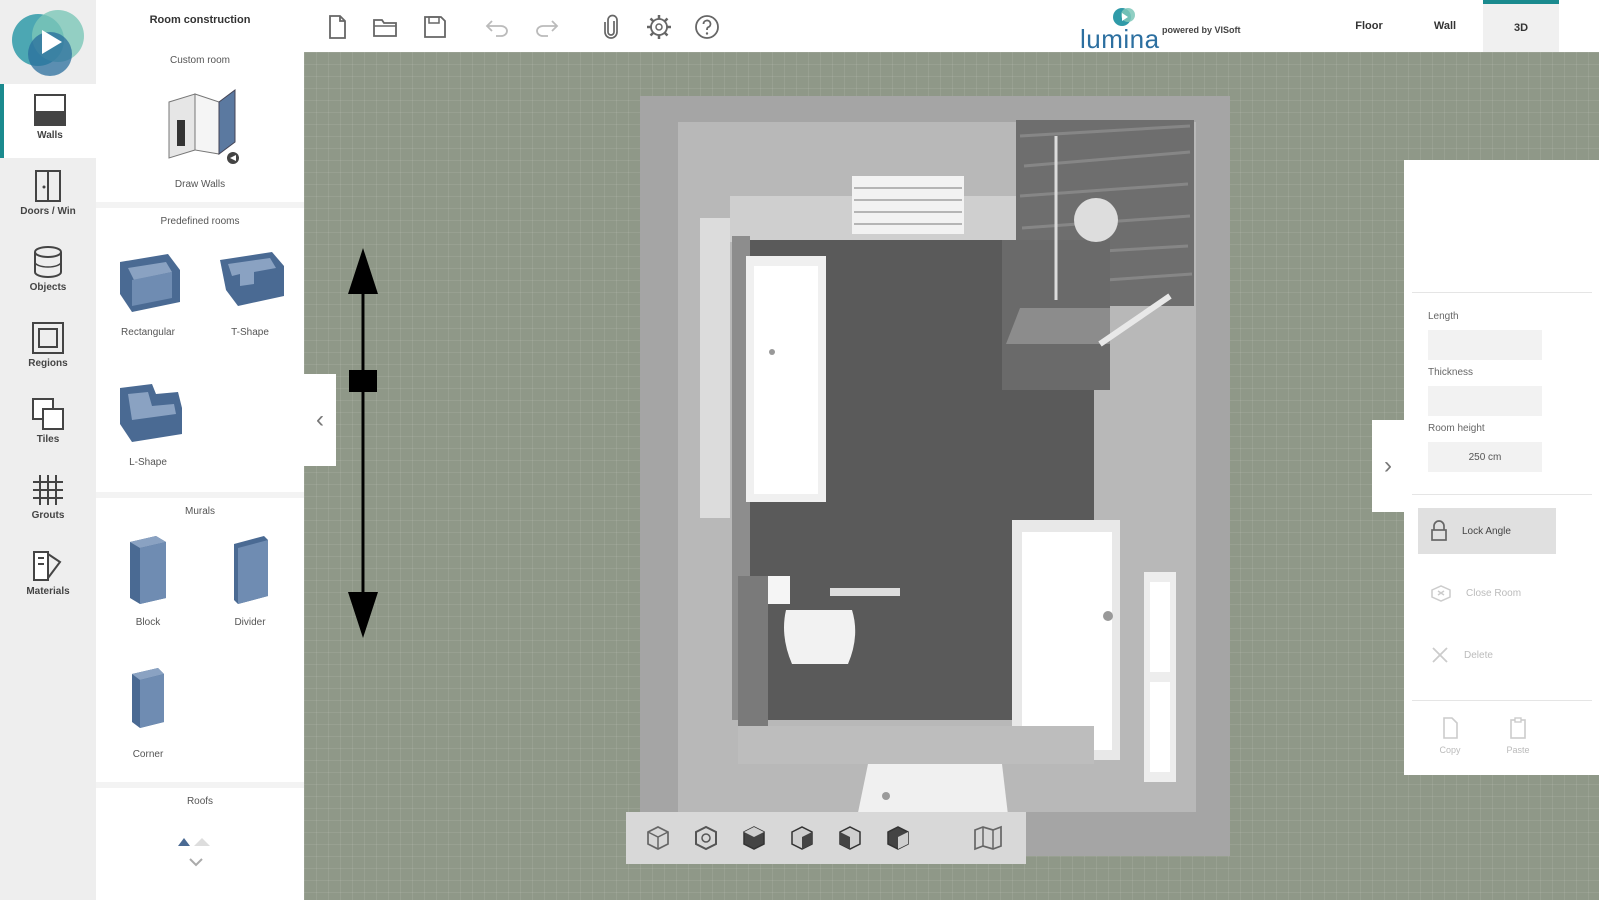 The height and width of the screenshot is (900, 1599). Describe the element at coordinates (200, 184) in the screenshot. I see `draw-walls-label: Draw Walls` at that location.